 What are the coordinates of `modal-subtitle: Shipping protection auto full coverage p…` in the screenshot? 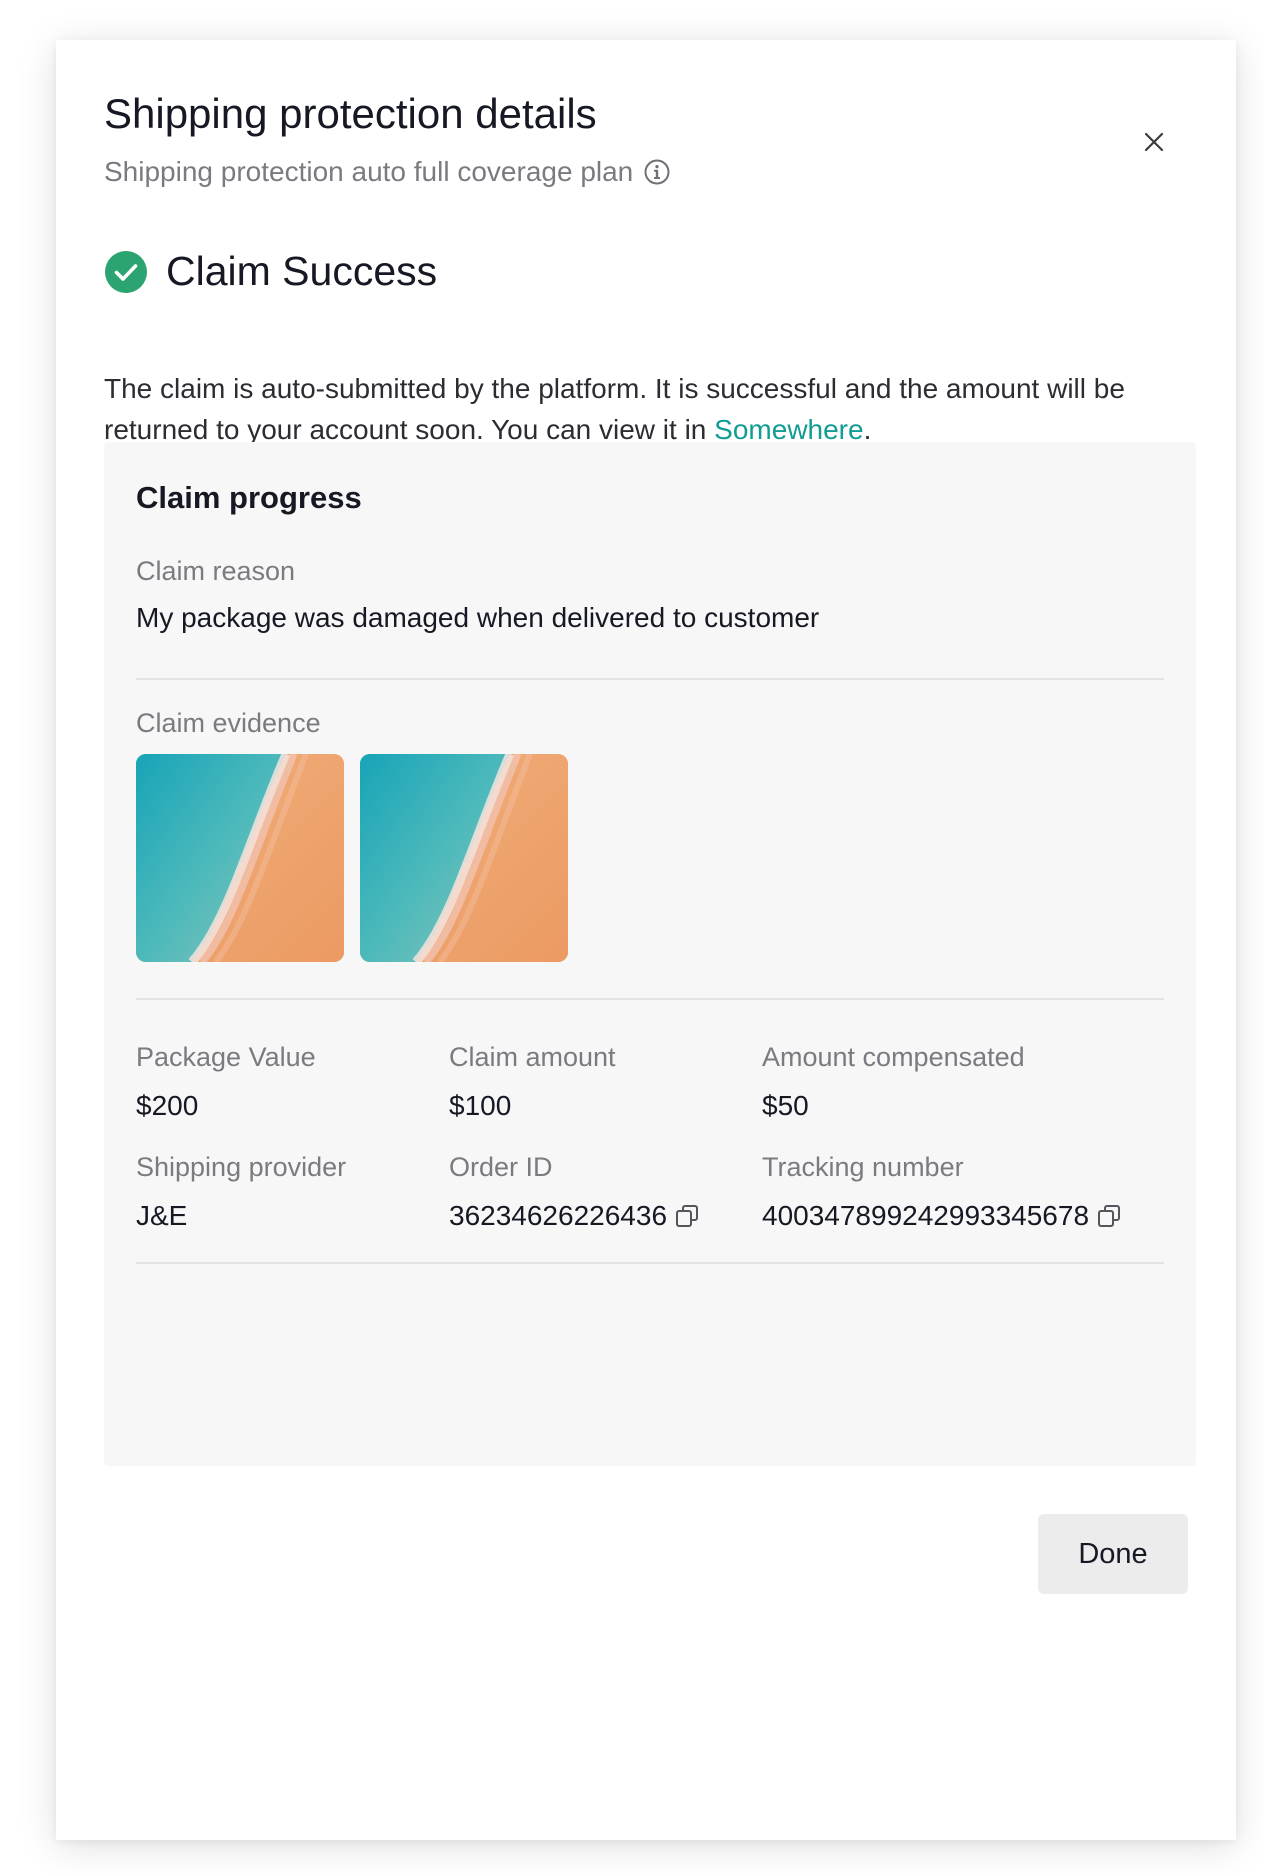 It's located at (387, 172).